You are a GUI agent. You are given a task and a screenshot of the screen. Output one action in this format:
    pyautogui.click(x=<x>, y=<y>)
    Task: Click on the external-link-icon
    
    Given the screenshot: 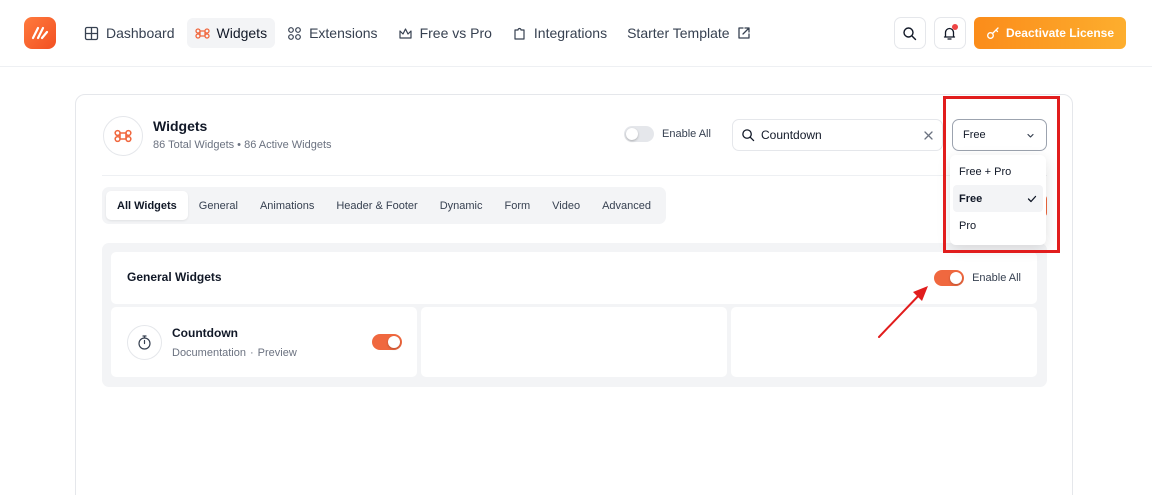 What is the action you would take?
    pyautogui.click(x=743, y=33)
    